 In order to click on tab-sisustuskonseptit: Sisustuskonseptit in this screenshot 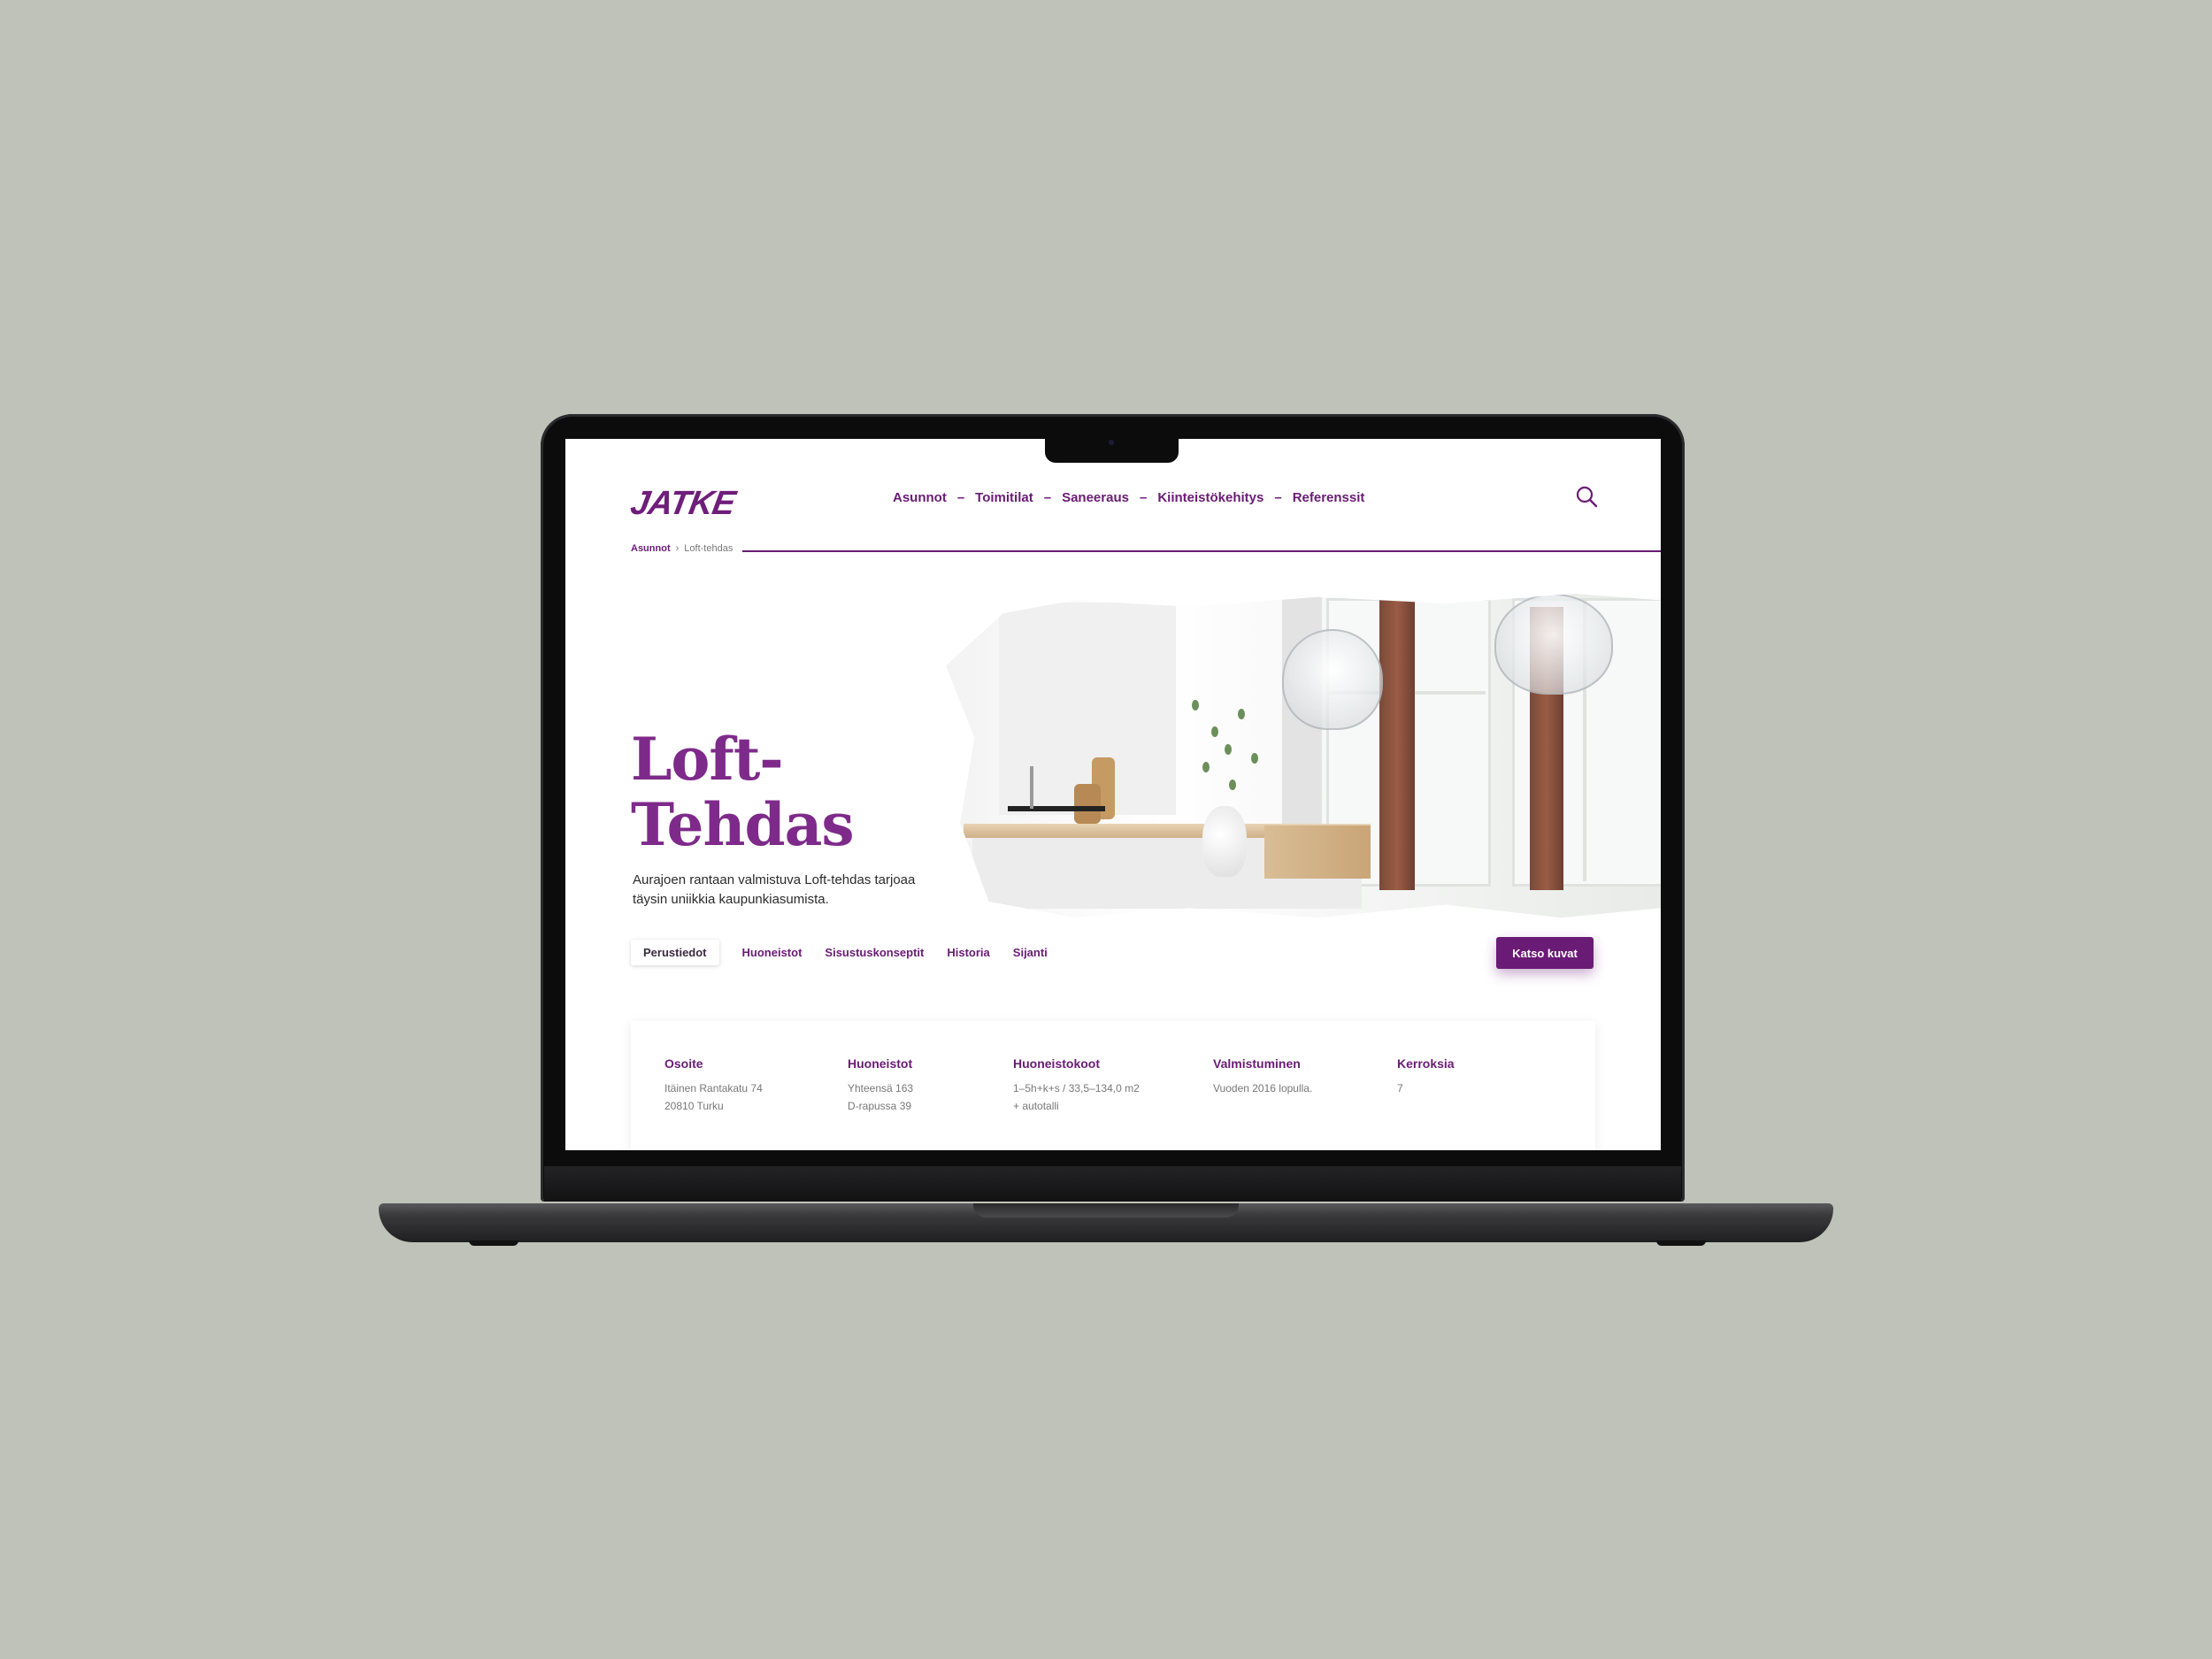, I will do `click(874, 952)`.